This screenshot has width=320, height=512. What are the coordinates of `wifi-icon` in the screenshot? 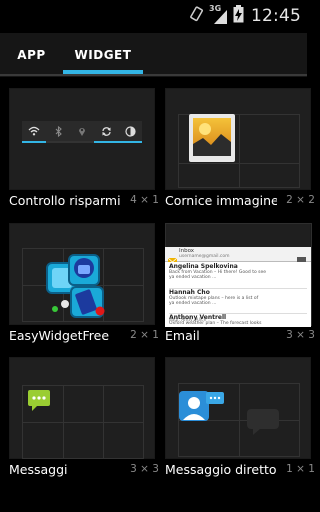 It's located at (34, 131).